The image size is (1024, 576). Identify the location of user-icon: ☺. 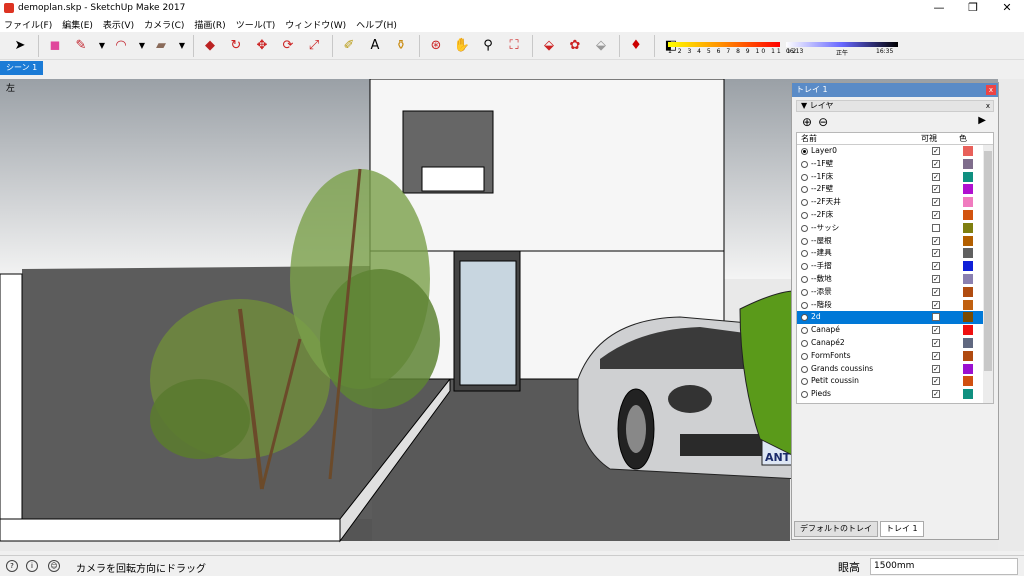
(54, 566).